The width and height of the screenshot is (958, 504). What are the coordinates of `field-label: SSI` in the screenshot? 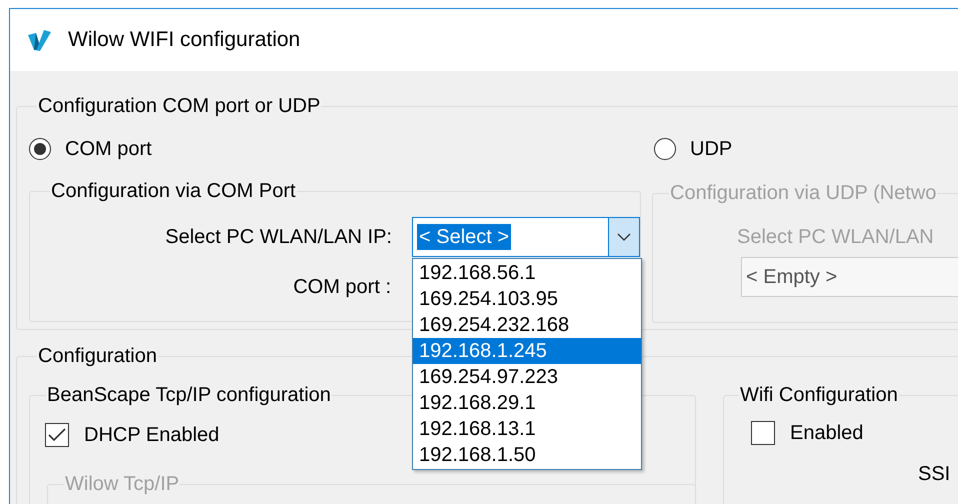 It's located at (935, 474).